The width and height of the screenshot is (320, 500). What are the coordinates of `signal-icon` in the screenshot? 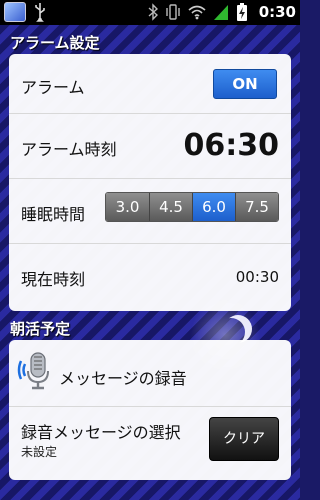 It's located at (220, 12).